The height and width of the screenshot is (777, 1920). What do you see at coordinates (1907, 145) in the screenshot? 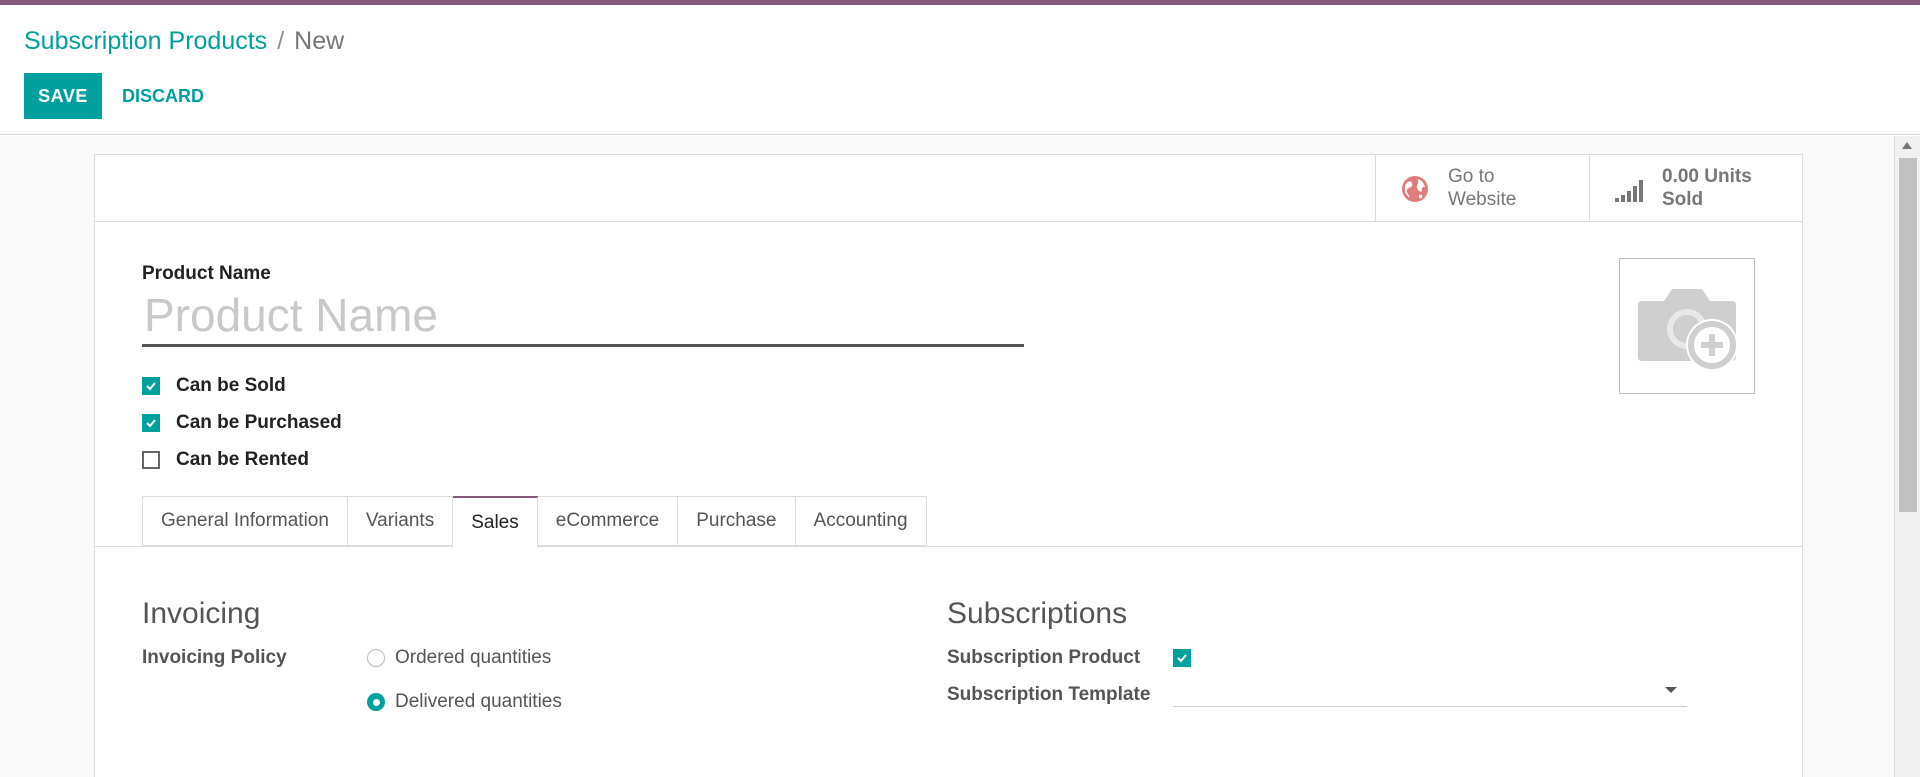
I see `scroll-up-arrow-icon` at bounding box center [1907, 145].